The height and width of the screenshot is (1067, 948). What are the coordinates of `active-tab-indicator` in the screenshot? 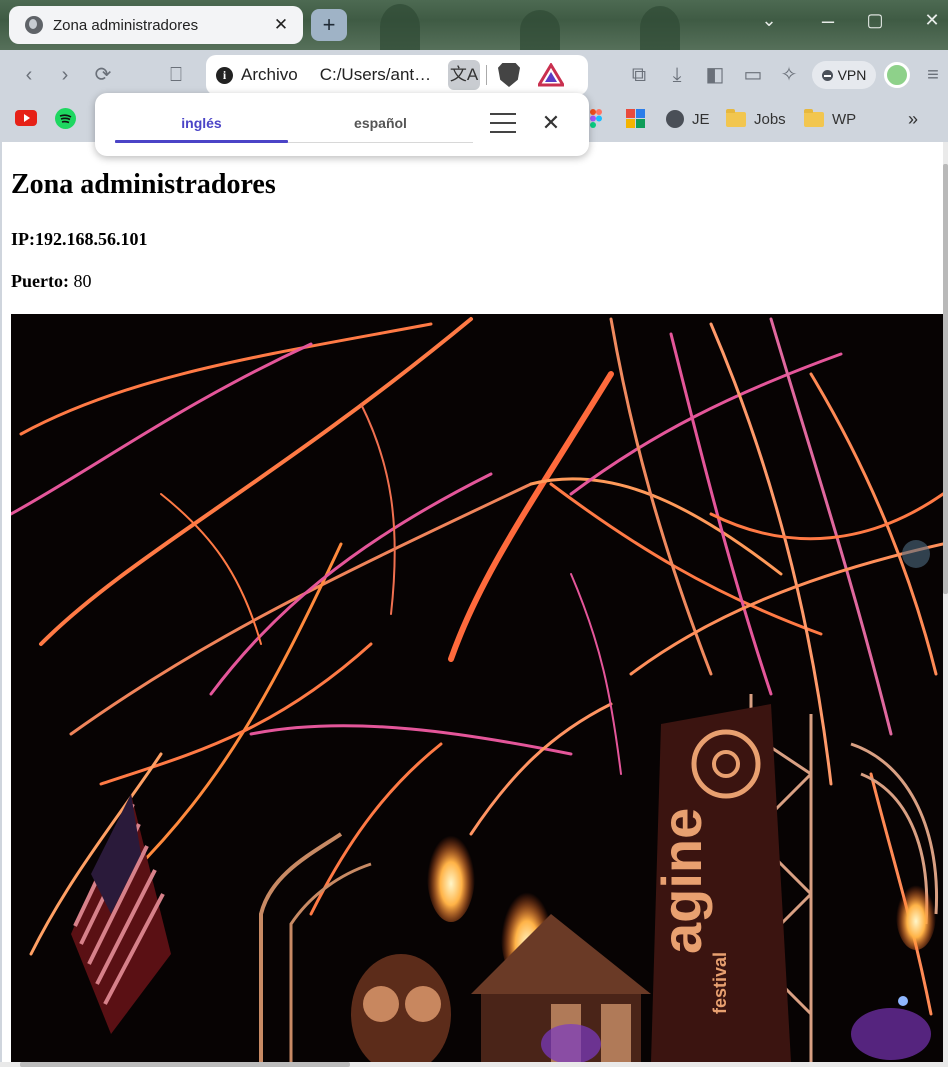 It's located at (201, 141).